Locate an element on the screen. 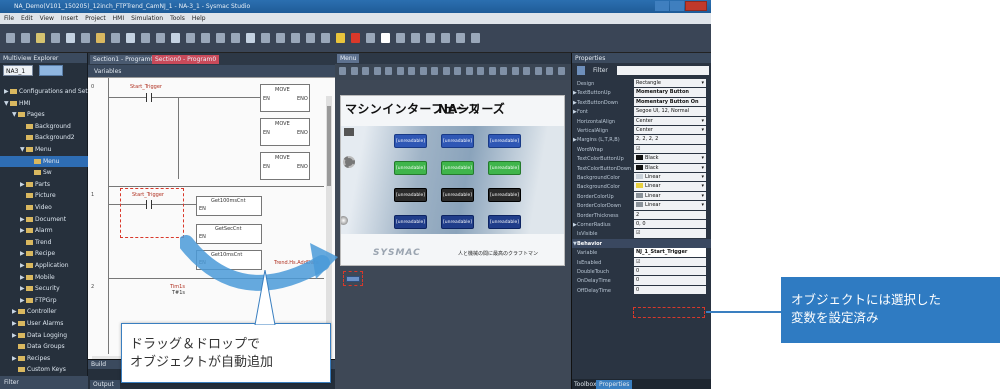  tree-item: Sw is located at coordinates (44, 172).